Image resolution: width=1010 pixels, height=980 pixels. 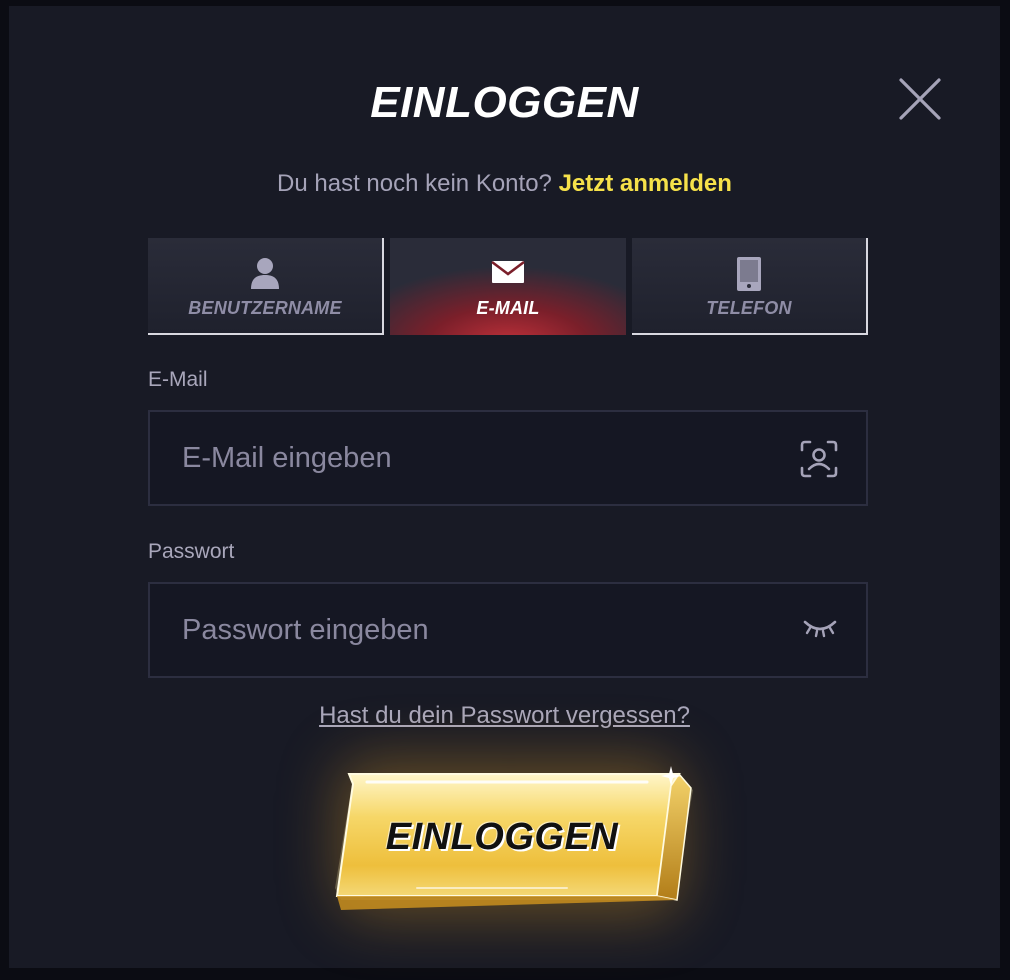 I want to click on envelope-icon, so click(x=508, y=271).